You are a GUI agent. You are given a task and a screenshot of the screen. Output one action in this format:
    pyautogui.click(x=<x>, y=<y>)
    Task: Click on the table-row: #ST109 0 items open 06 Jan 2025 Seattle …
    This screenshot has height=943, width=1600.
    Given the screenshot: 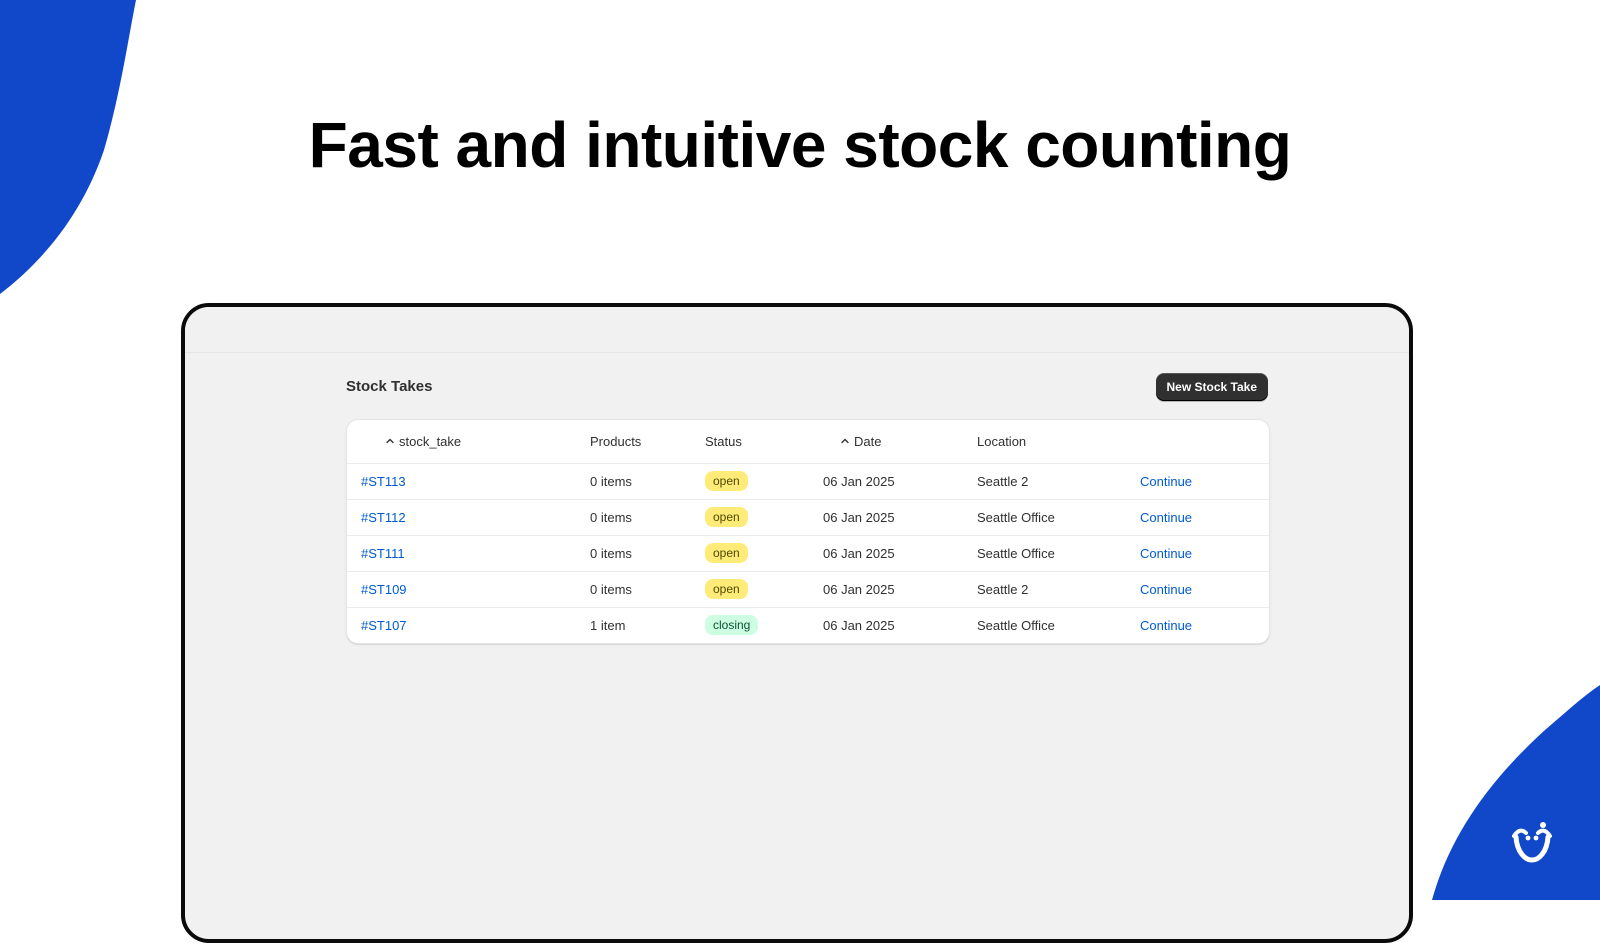 What is the action you would take?
    pyautogui.click(x=808, y=589)
    